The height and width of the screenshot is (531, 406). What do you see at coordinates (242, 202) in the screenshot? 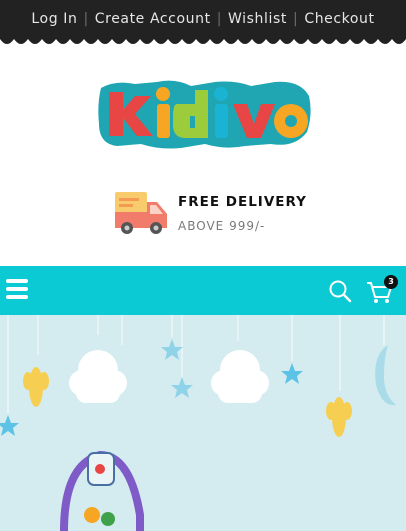
I see `delivery-title: FREE DELIVERY` at bounding box center [242, 202].